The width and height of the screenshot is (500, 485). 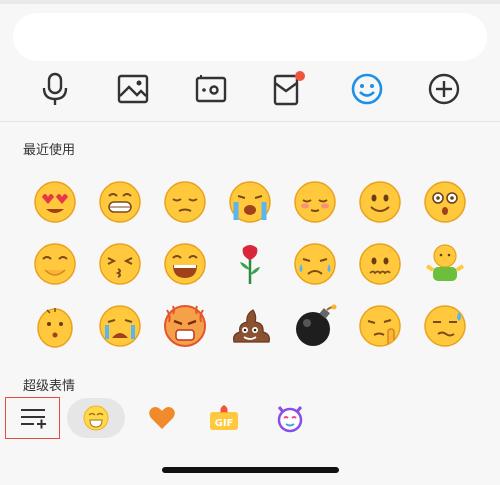 I want to click on camera-button, so click(x=211, y=89).